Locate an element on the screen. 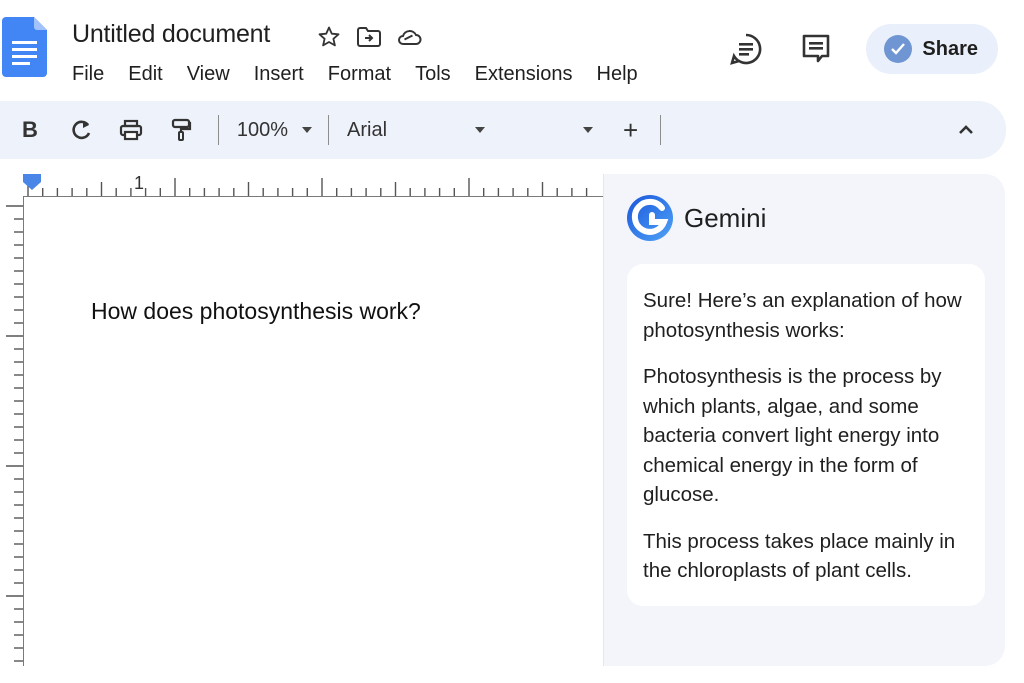 This screenshot has height=683, width=1024. gemini-header: Gemini is located at coordinates (696, 218).